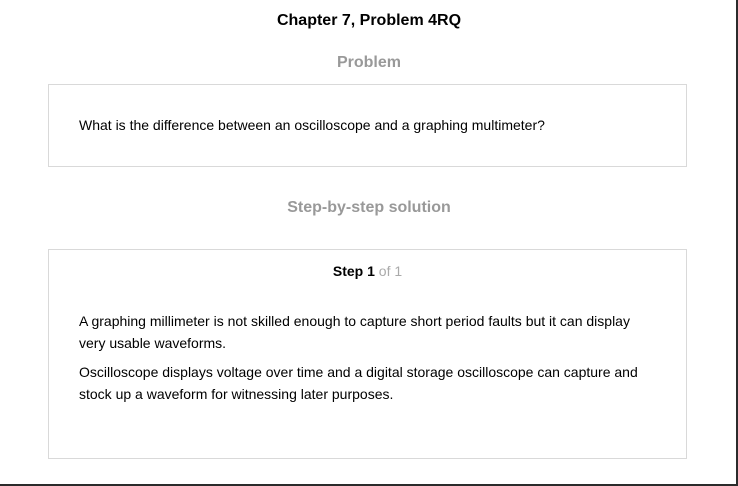 This screenshot has width=738, height=486. Describe the element at coordinates (369, 20) in the screenshot. I see `chapter-title: Chapter 7, Problem 4RQ` at that location.